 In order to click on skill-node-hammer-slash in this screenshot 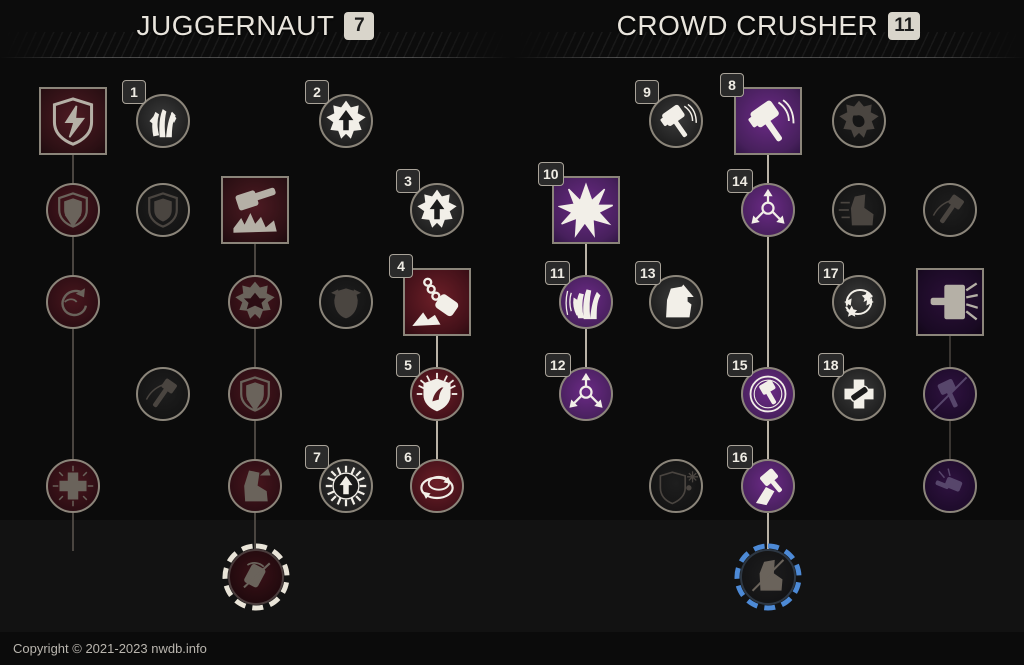, I will do `click(950, 394)`.